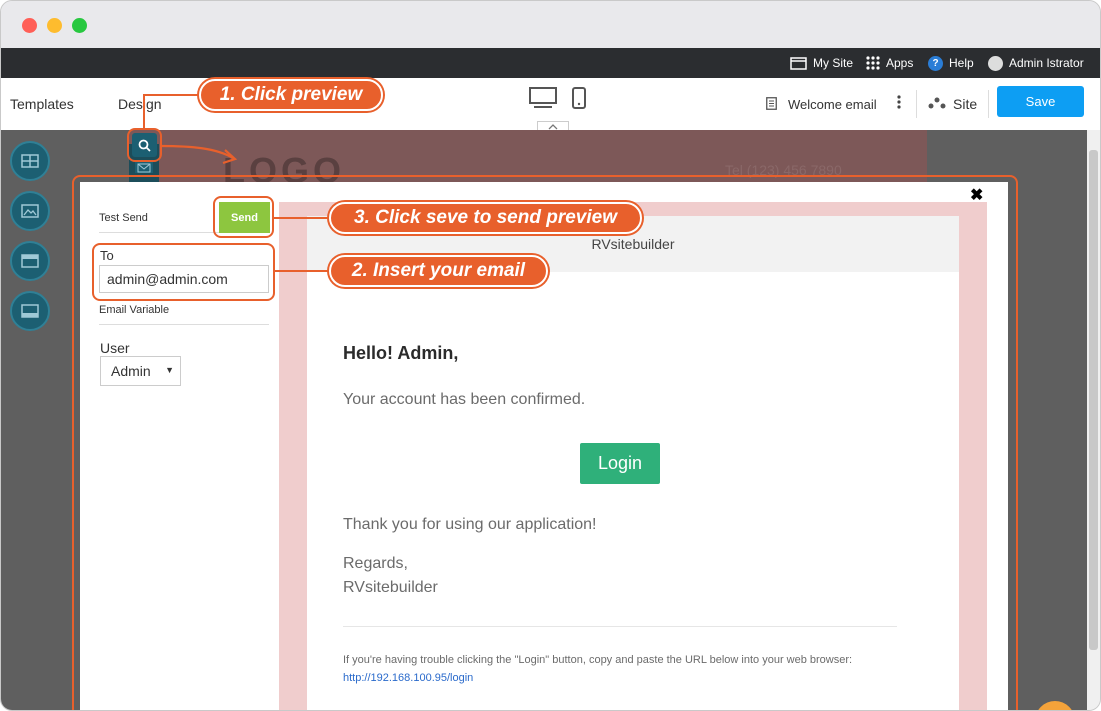 The height and width of the screenshot is (711, 1101). What do you see at coordinates (1046, 63) in the screenshot?
I see `user-name: Admin Istrator` at bounding box center [1046, 63].